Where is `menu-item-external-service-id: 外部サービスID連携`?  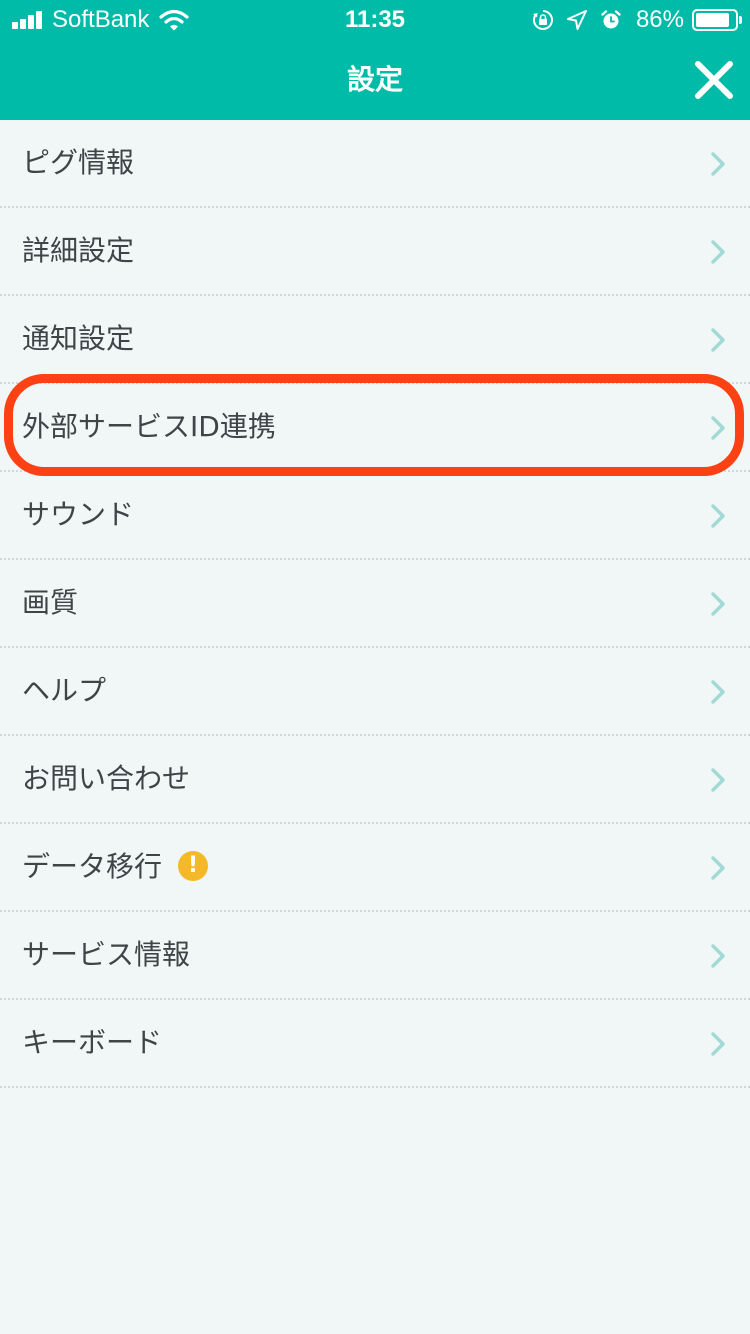 menu-item-external-service-id: 外部サービスID連携 is located at coordinates (375, 428).